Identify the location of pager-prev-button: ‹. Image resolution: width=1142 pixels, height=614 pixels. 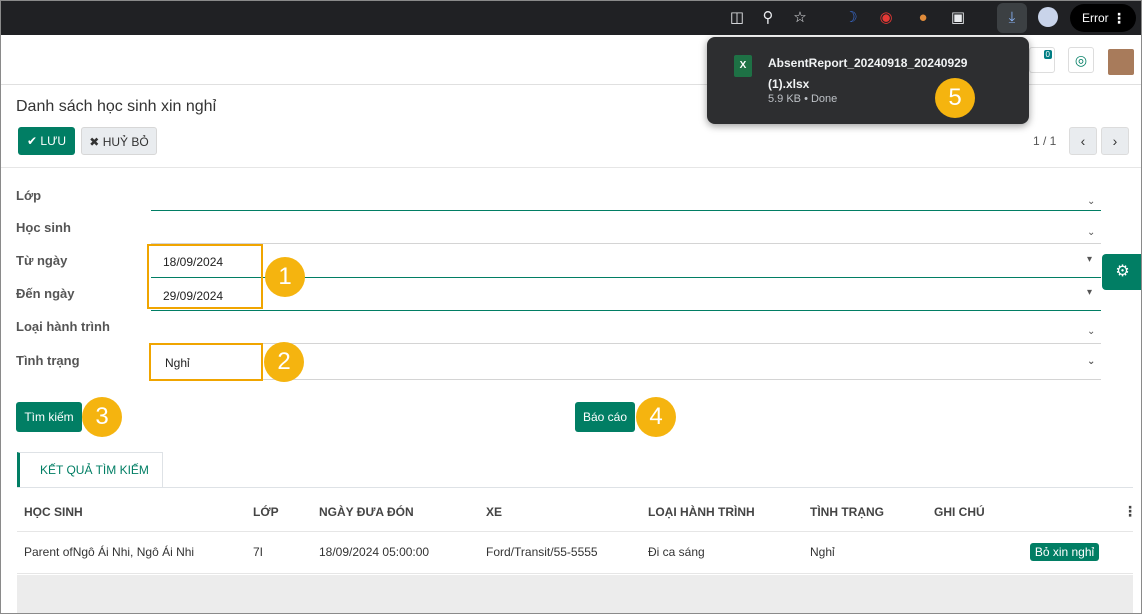
(1083, 141).